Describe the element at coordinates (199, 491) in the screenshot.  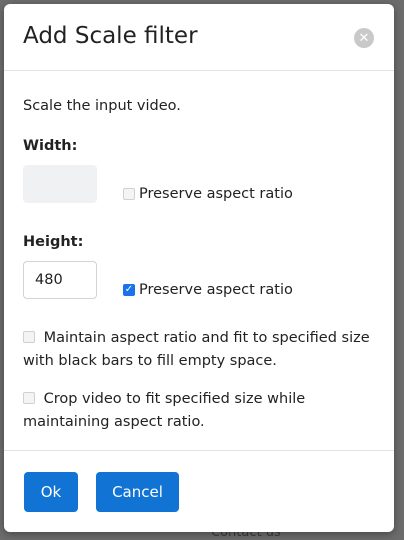
I see `dialog-footer: Ok Cancel` at that location.